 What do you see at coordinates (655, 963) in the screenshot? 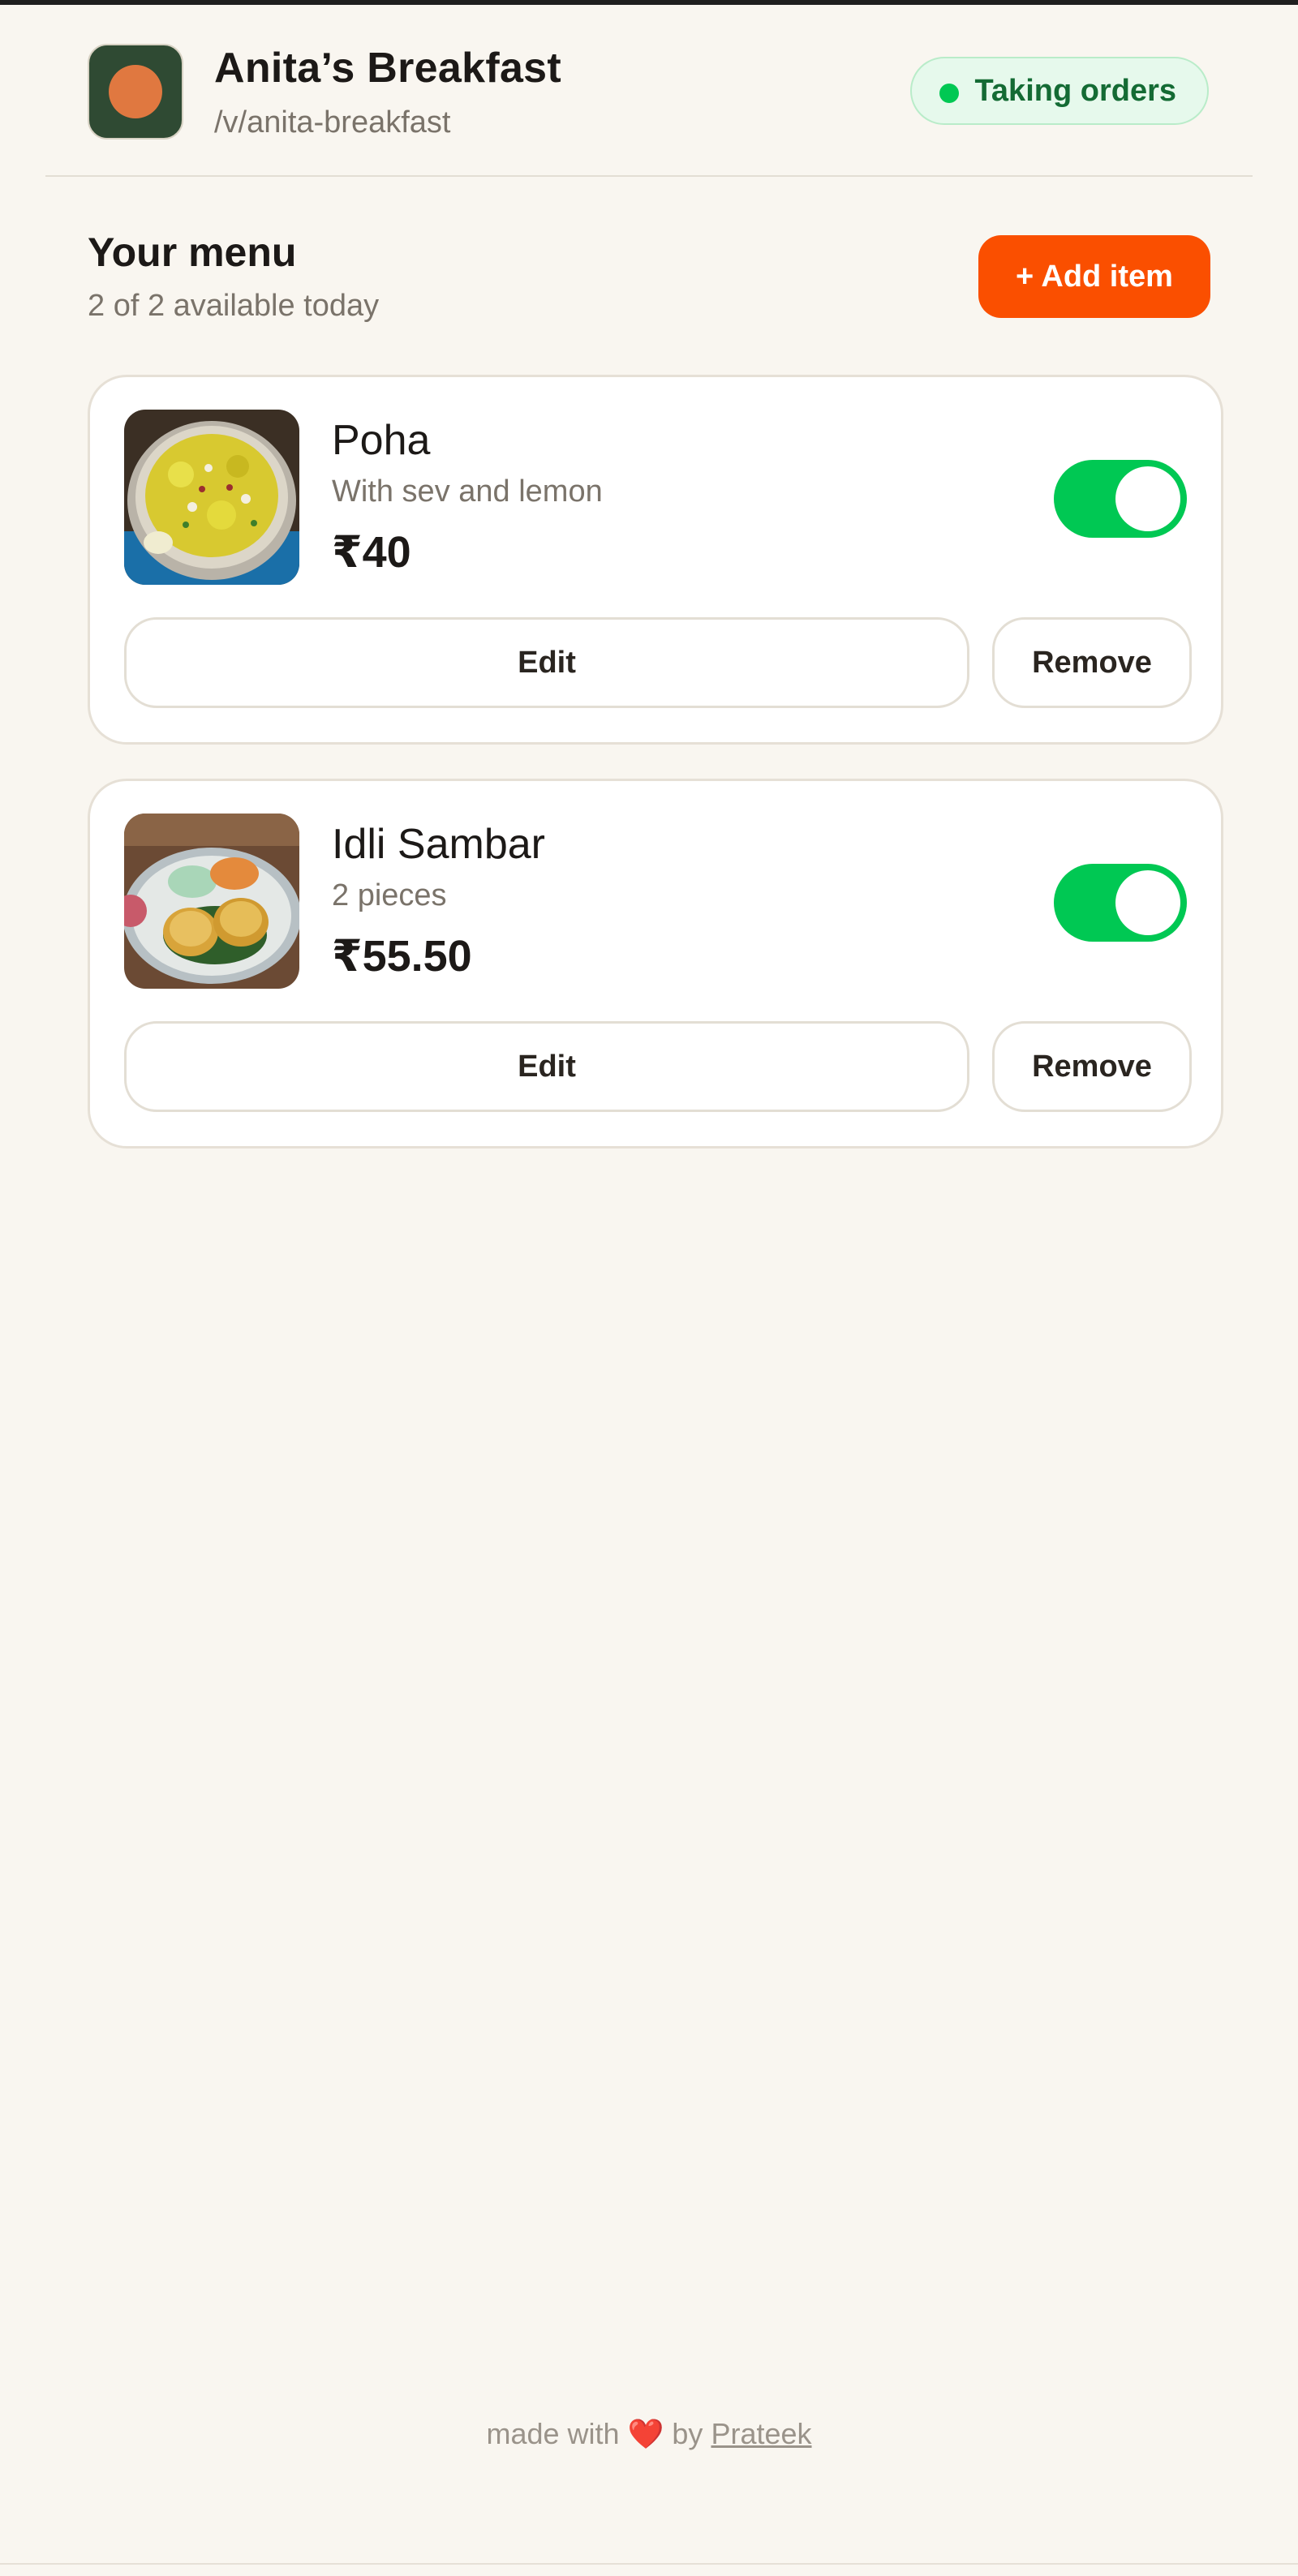
I see `menu-item-card: Idli Sambar 2 pieces ₹55.50 Edit Remove` at bounding box center [655, 963].